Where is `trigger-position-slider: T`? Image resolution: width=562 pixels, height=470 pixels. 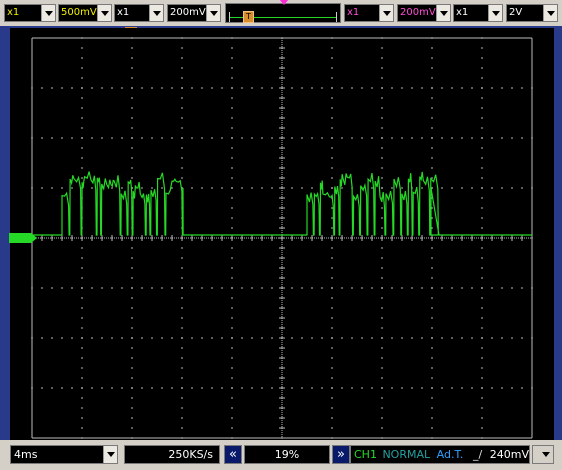 trigger-position-slider: T is located at coordinates (283, 13).